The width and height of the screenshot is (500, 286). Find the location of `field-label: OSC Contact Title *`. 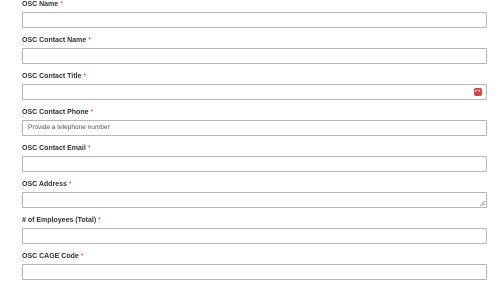

field-label: OSC Contact Title * is located at coordinates (54, 76).